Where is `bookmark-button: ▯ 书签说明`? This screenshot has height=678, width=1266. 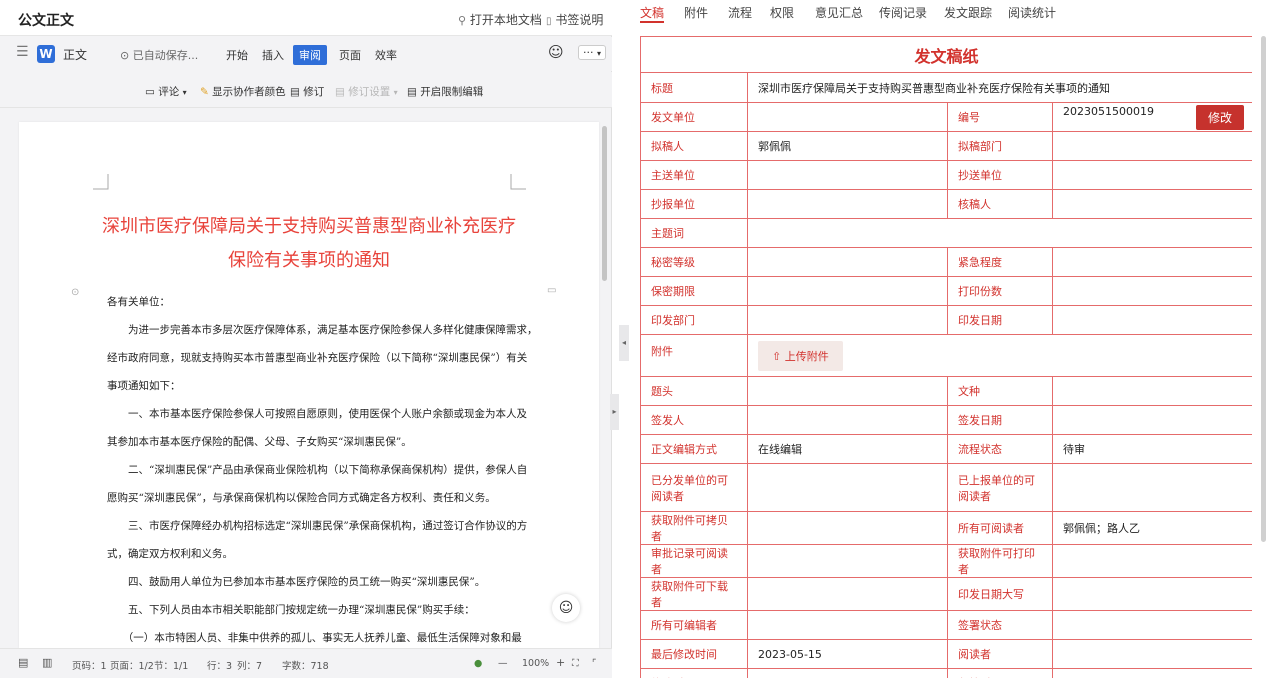
bookmark-button: ▯ 书签说明 is located at coordinates (574, 19).